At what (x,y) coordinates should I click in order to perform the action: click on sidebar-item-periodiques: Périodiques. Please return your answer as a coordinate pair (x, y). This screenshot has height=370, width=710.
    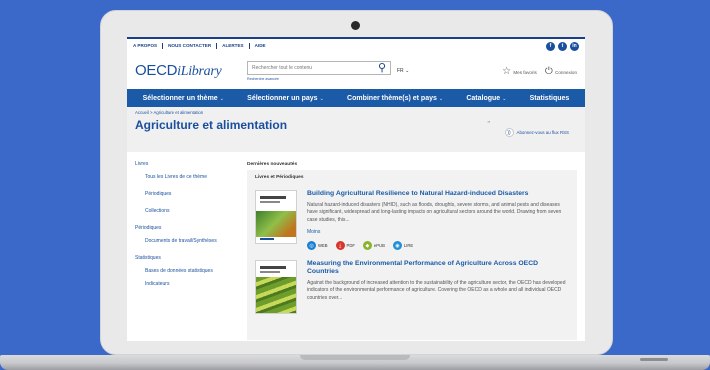
    Looking at the image, I should click on (187, 194).